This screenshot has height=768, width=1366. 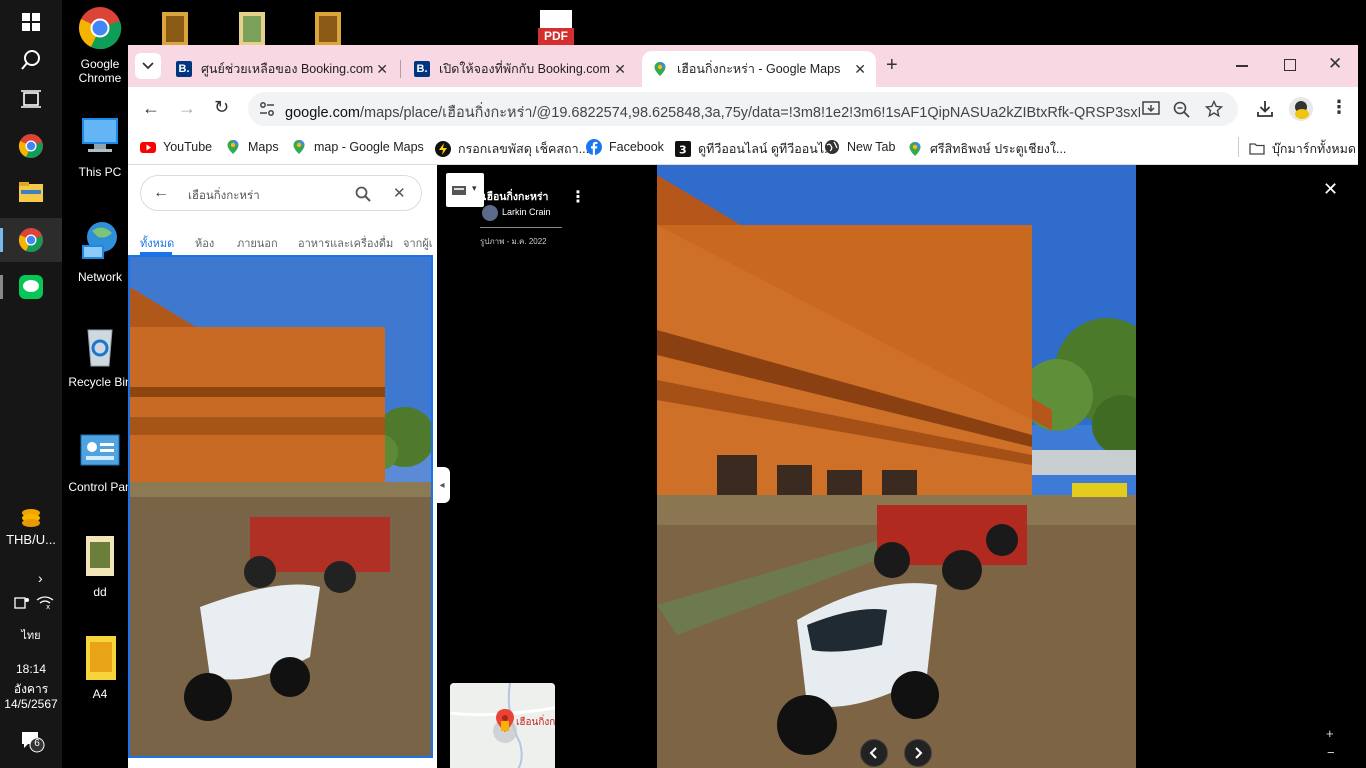 I want to click on bookmark-star-icon, so click(x=1214, y=109).